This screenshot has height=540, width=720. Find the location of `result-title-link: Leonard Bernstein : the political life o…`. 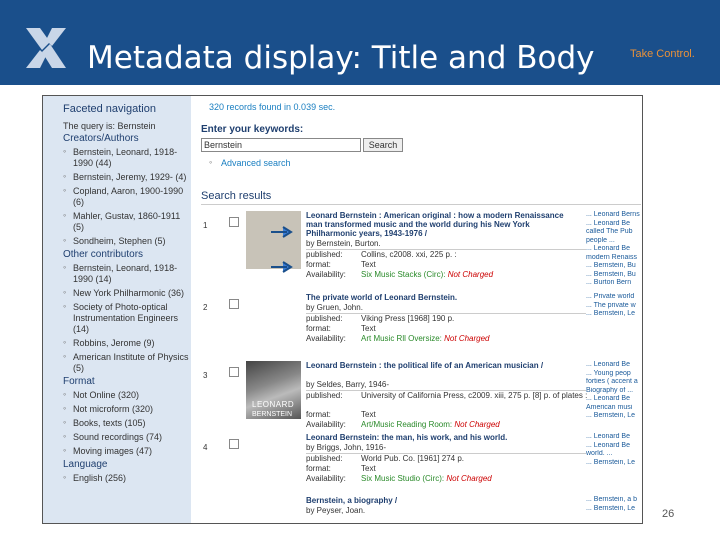

result-title-link: Leonard Bernstein : the political life o… is located at coordinates (436, 365).